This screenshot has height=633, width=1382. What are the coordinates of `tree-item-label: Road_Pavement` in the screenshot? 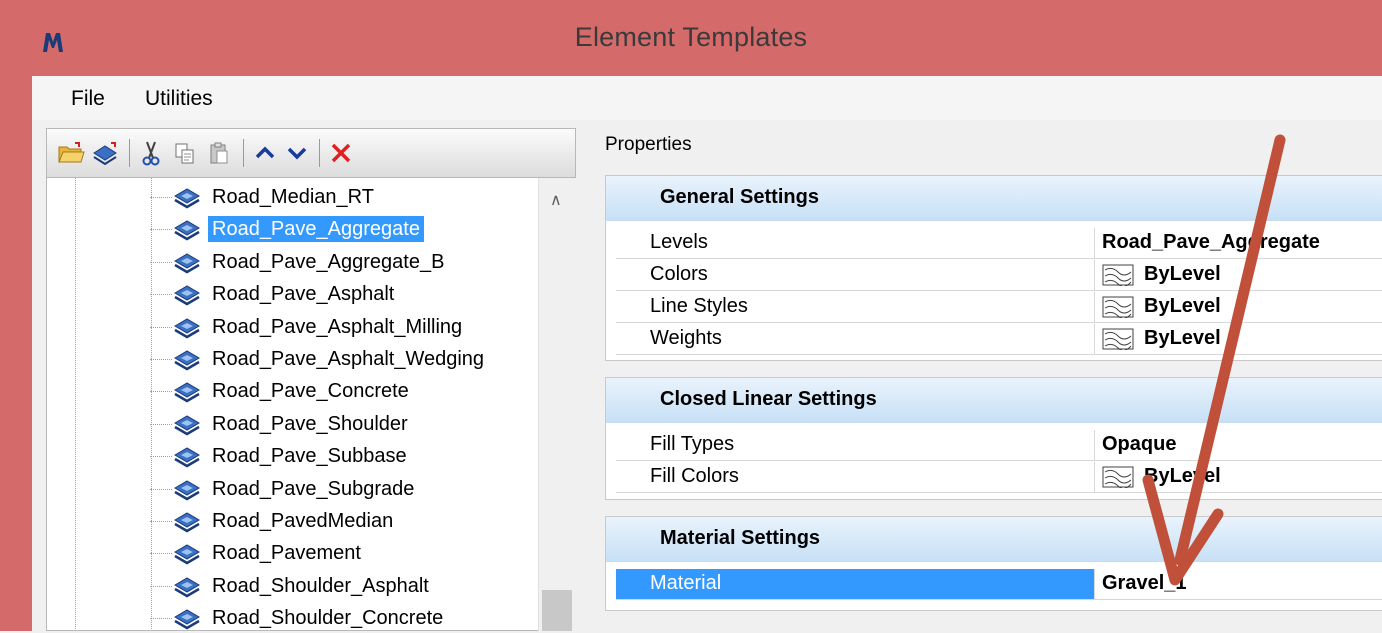 It's located at (286, 553).